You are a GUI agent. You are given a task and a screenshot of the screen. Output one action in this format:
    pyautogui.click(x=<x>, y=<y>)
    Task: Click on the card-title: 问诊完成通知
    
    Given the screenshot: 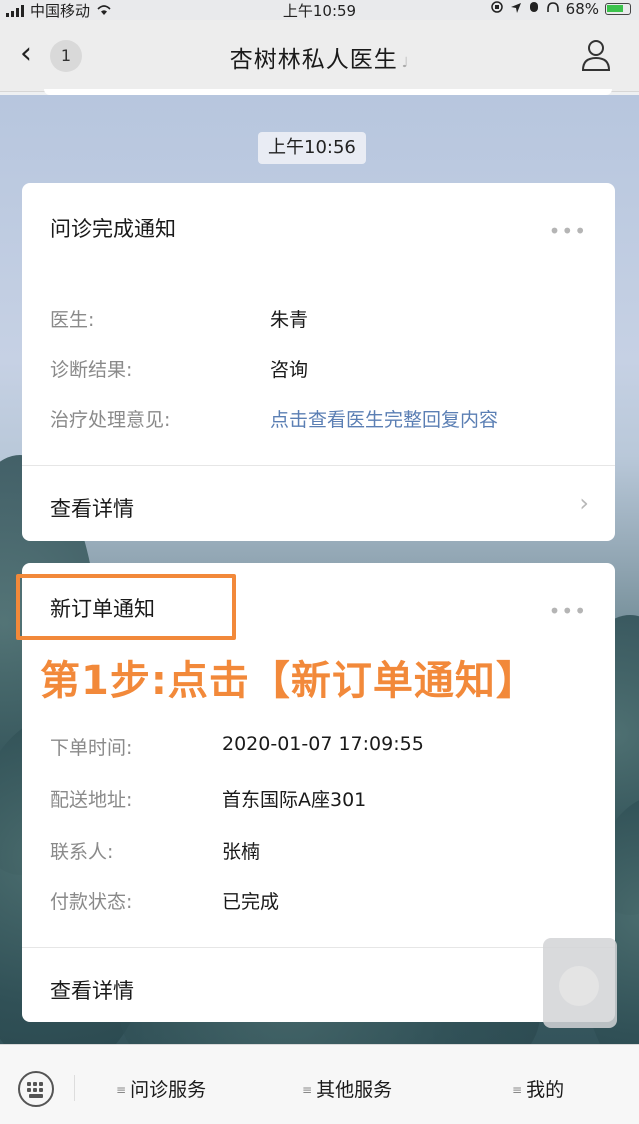 What is the action you would take?
    pyautogui.click(x=113, y=229)
    